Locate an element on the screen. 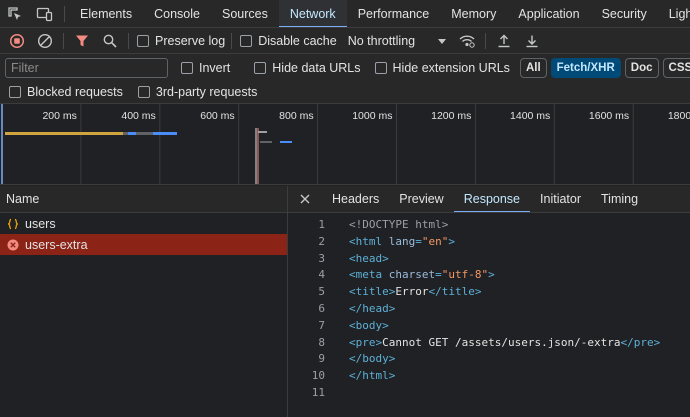 The width and height of the screenshot is (690, 417). overview-tick-label: 400 ms is located at coordinates (138, 116).